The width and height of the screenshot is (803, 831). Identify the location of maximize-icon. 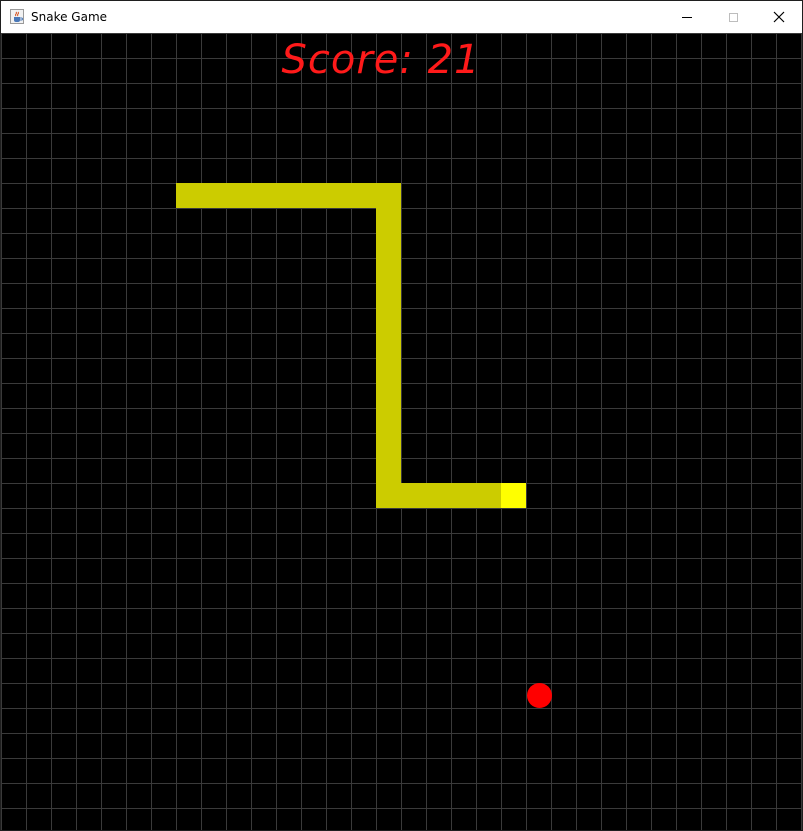
(733, 17).